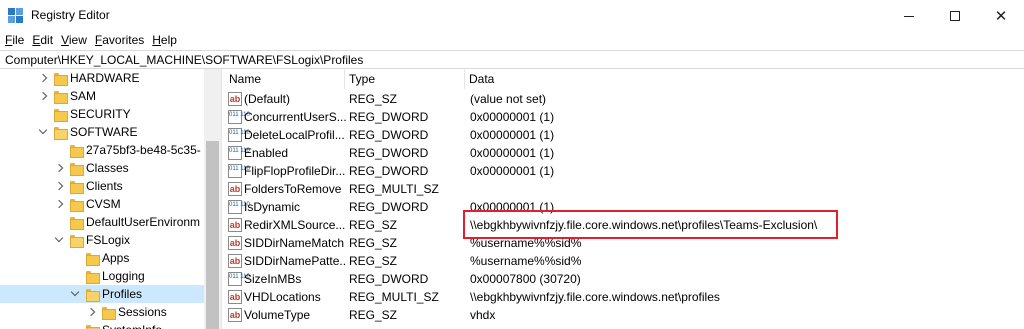  I want to click on tree-item-sessions: Sessions, so click(102, 312).